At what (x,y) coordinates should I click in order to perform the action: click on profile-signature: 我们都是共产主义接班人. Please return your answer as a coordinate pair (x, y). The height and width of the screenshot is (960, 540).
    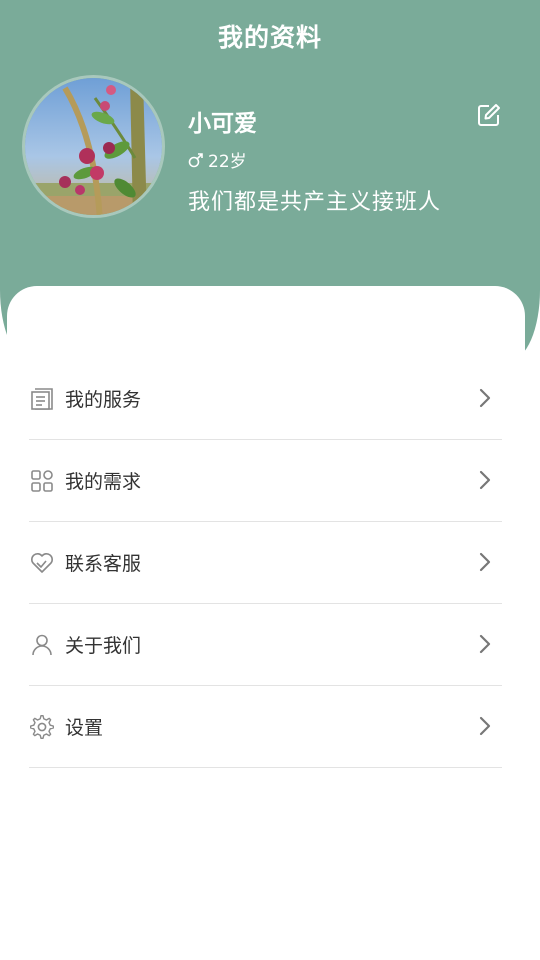
    Looking at the image, I should click on (315, 202).